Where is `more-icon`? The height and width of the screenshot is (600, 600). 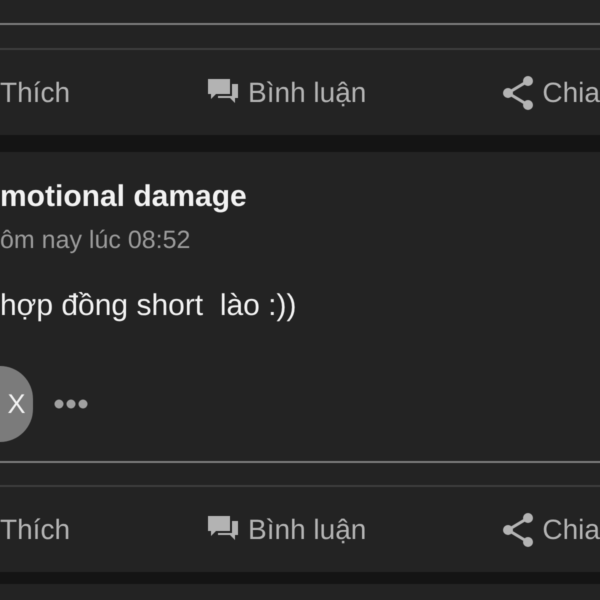 more-icon is located at coordinates (71, 404).